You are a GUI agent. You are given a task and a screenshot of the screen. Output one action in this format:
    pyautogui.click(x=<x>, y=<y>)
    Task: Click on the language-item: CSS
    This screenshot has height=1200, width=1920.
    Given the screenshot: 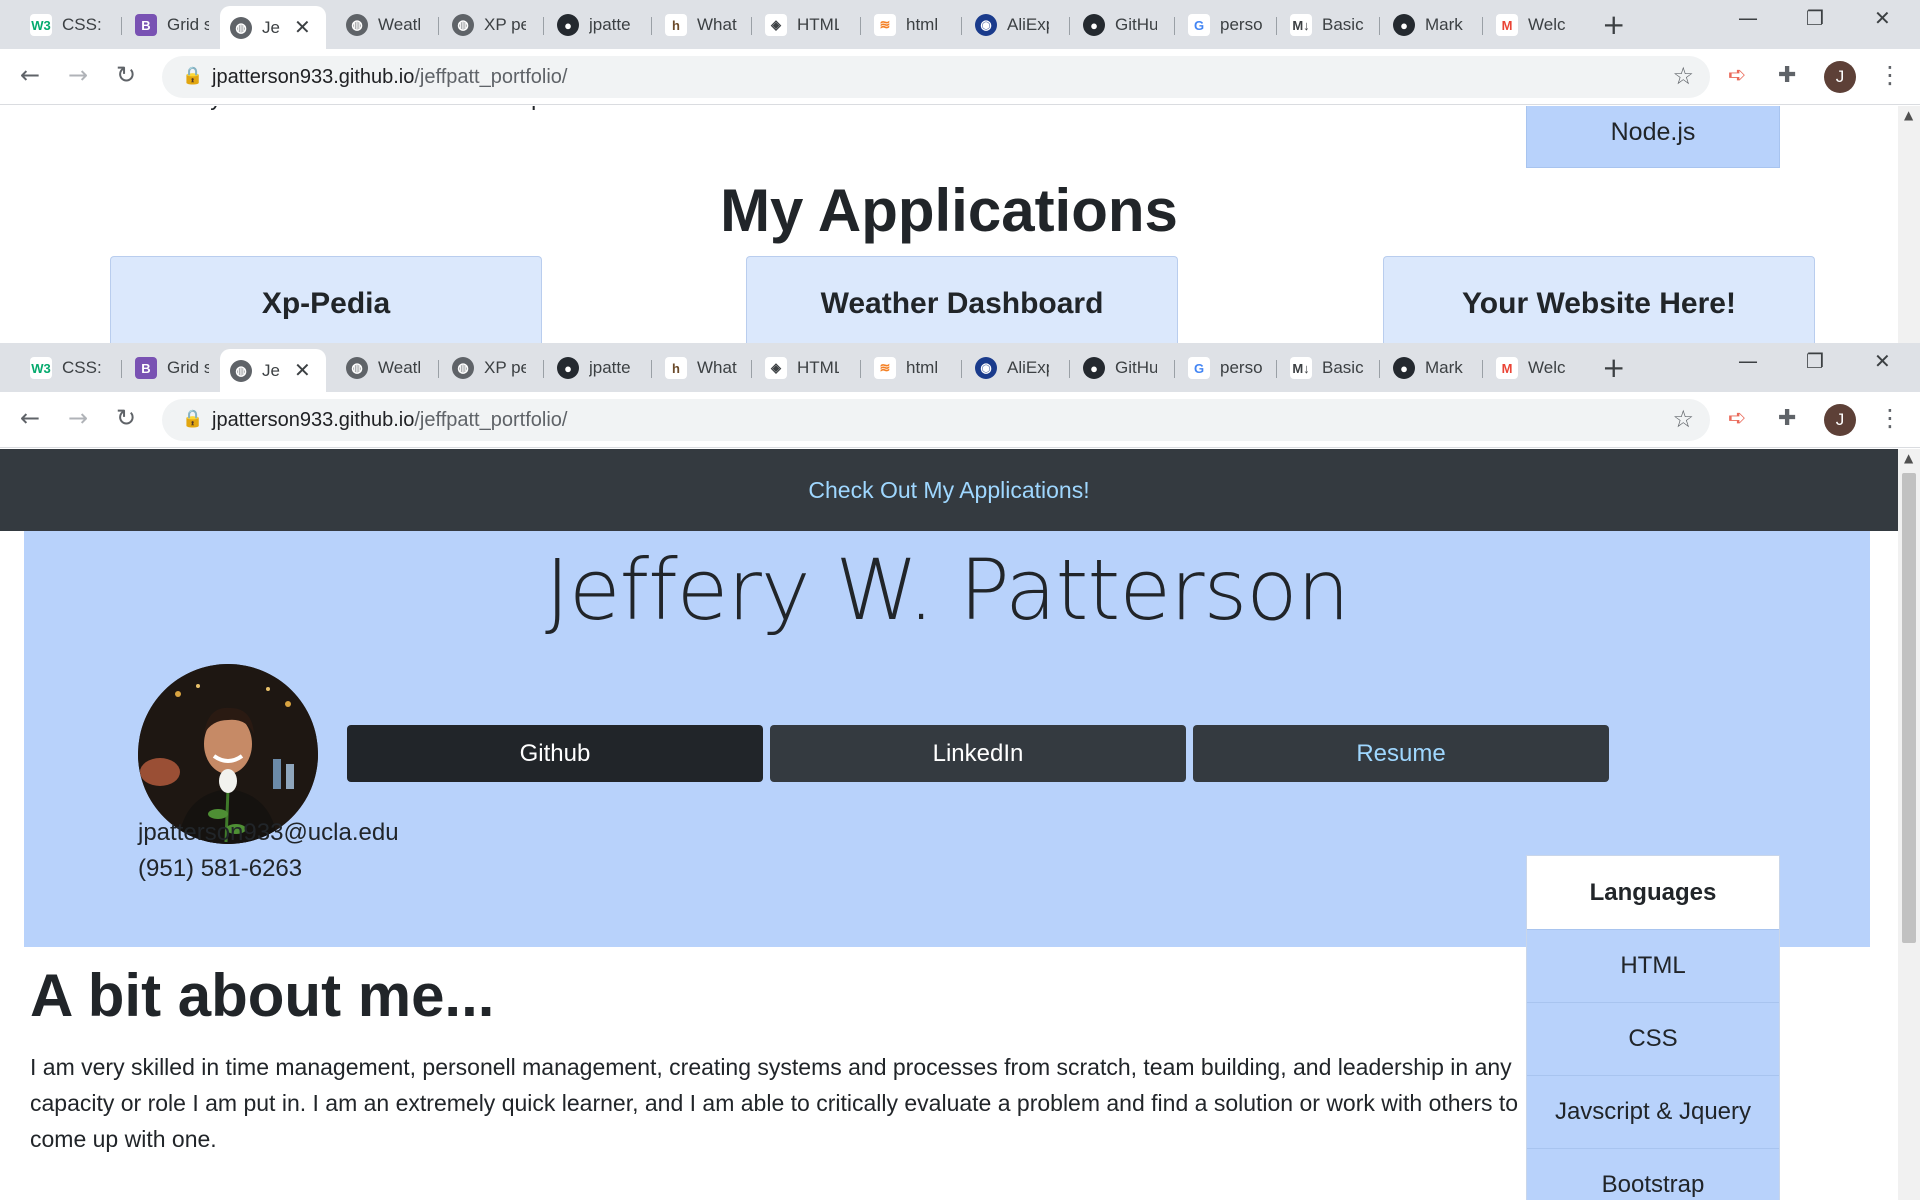 What is the action you would take?
    pyautogui.click(x=1653, y=1038)
    